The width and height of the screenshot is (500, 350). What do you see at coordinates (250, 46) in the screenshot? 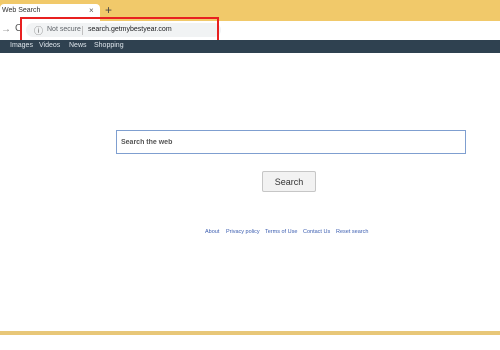
I see `nav-strip: Images Videos News Shopping` at bounding box center [250, 46].